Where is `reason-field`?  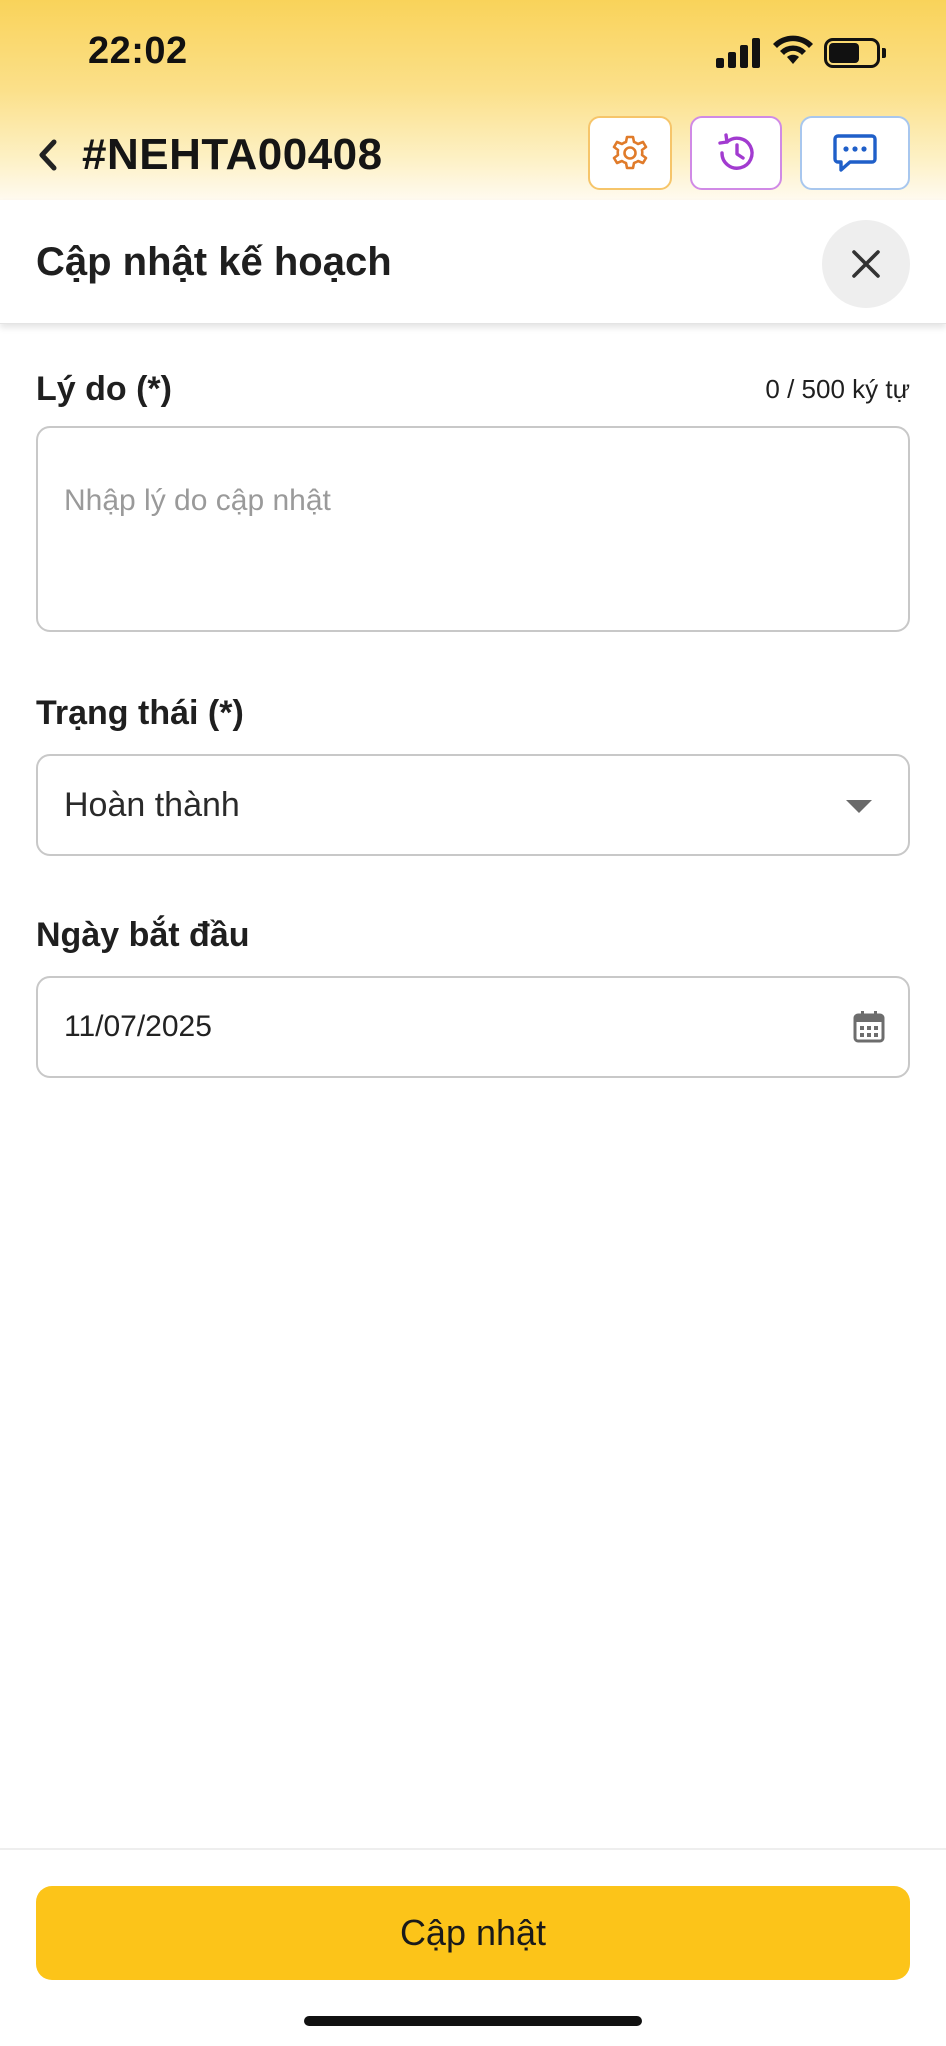 reason-field is located at coordinates (473, 529).